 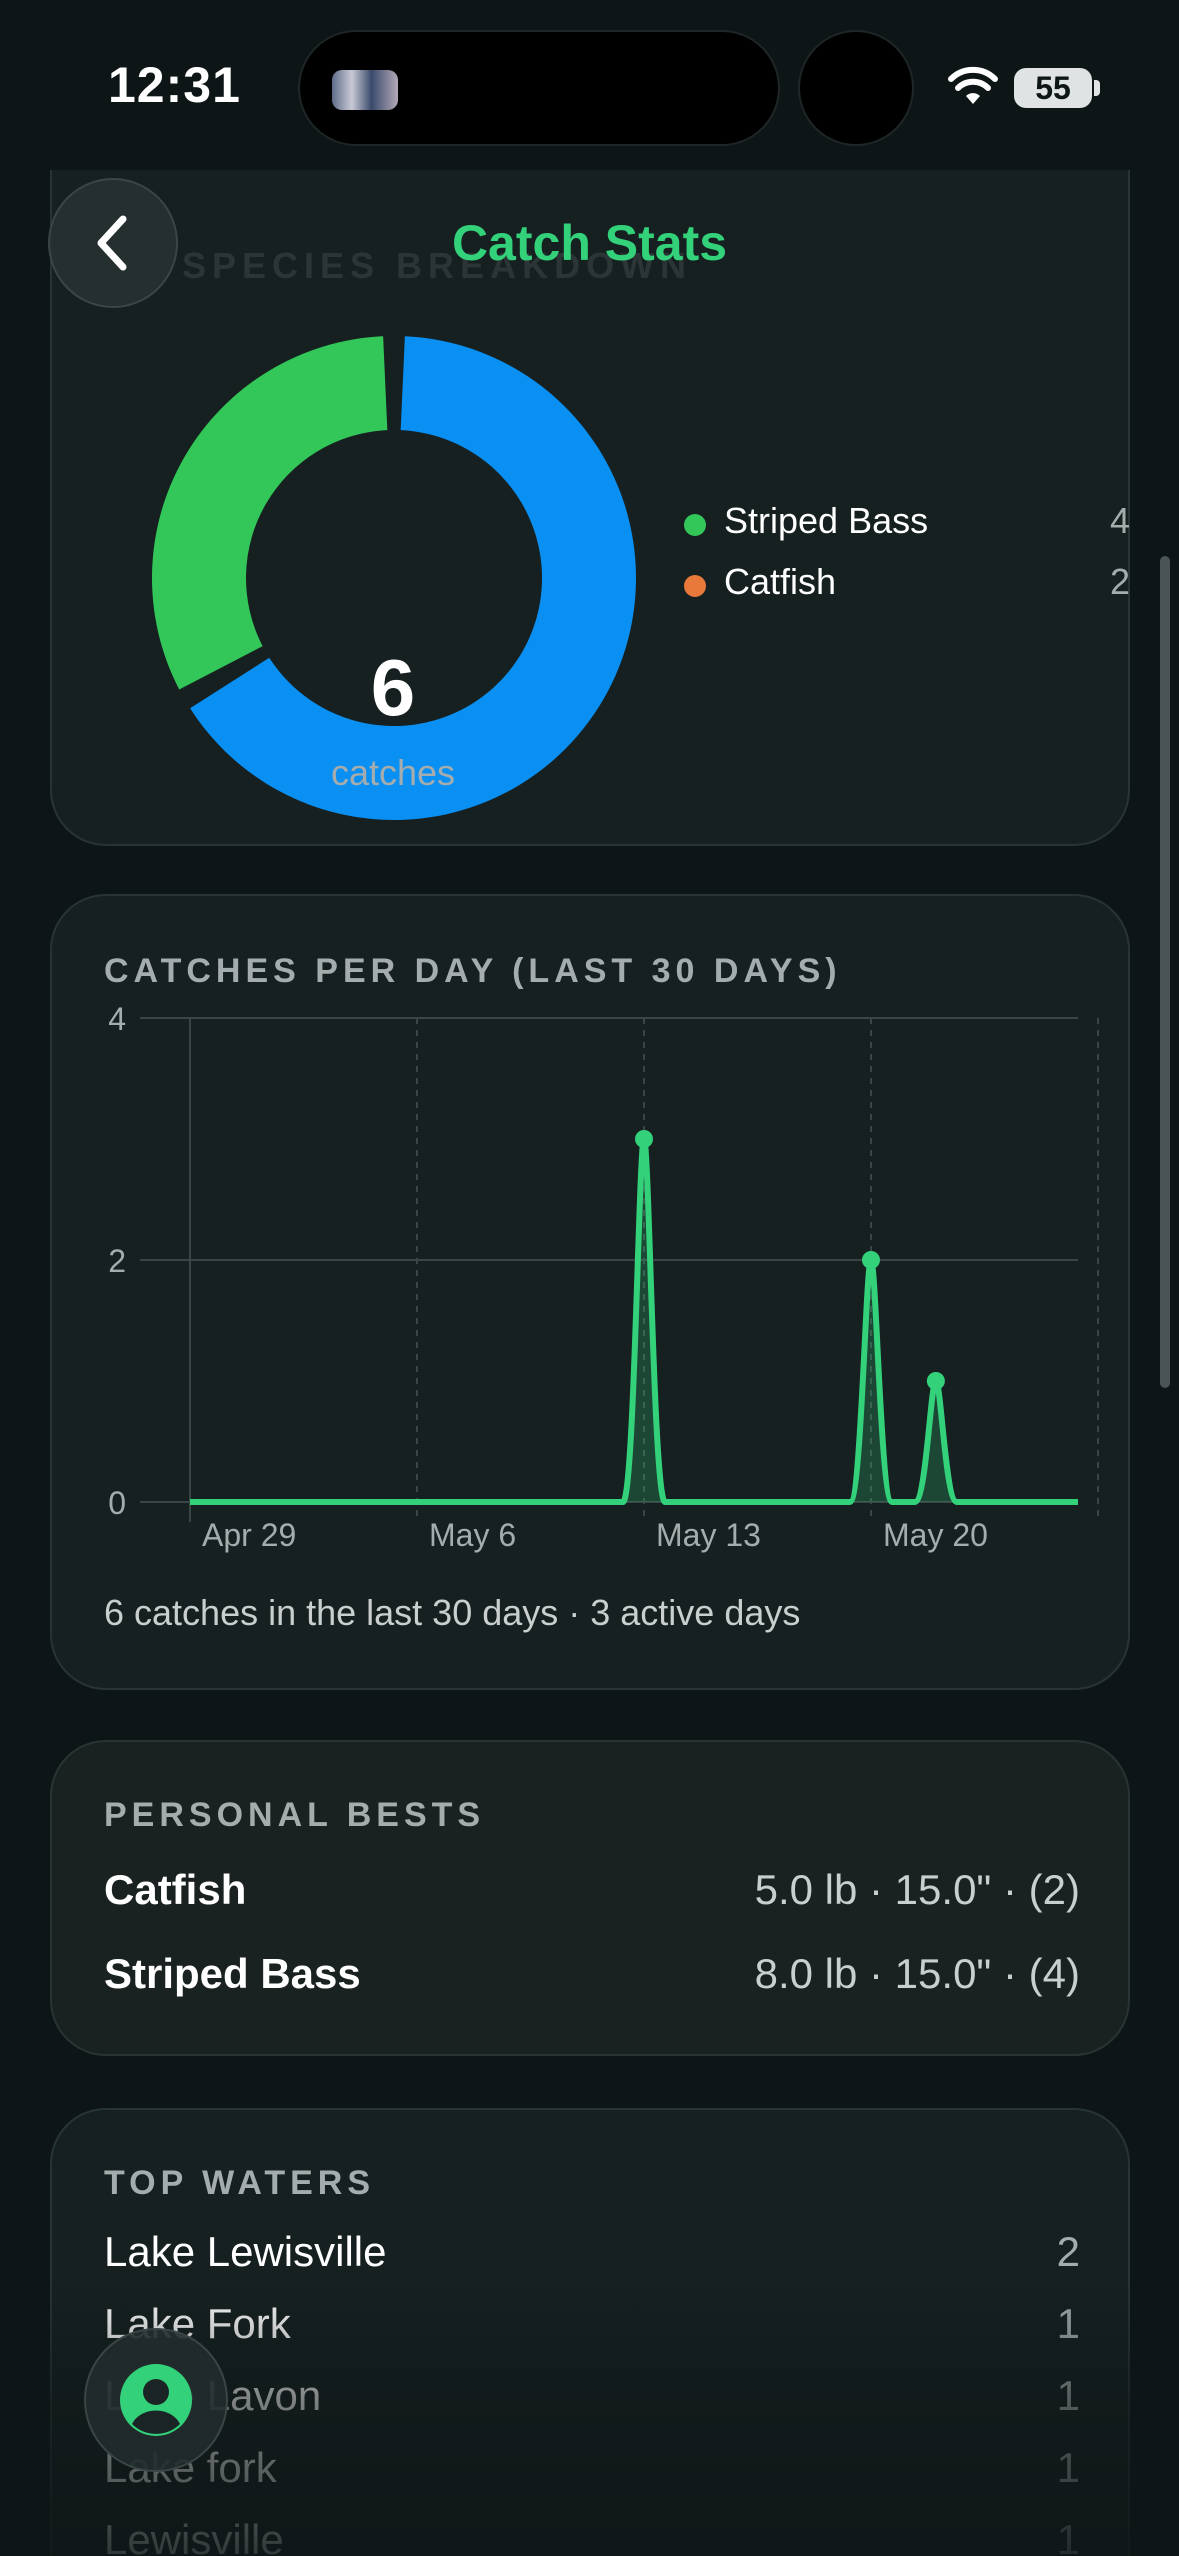 I want to click on battery-indicator: 55, so click(x=1053, y=88).